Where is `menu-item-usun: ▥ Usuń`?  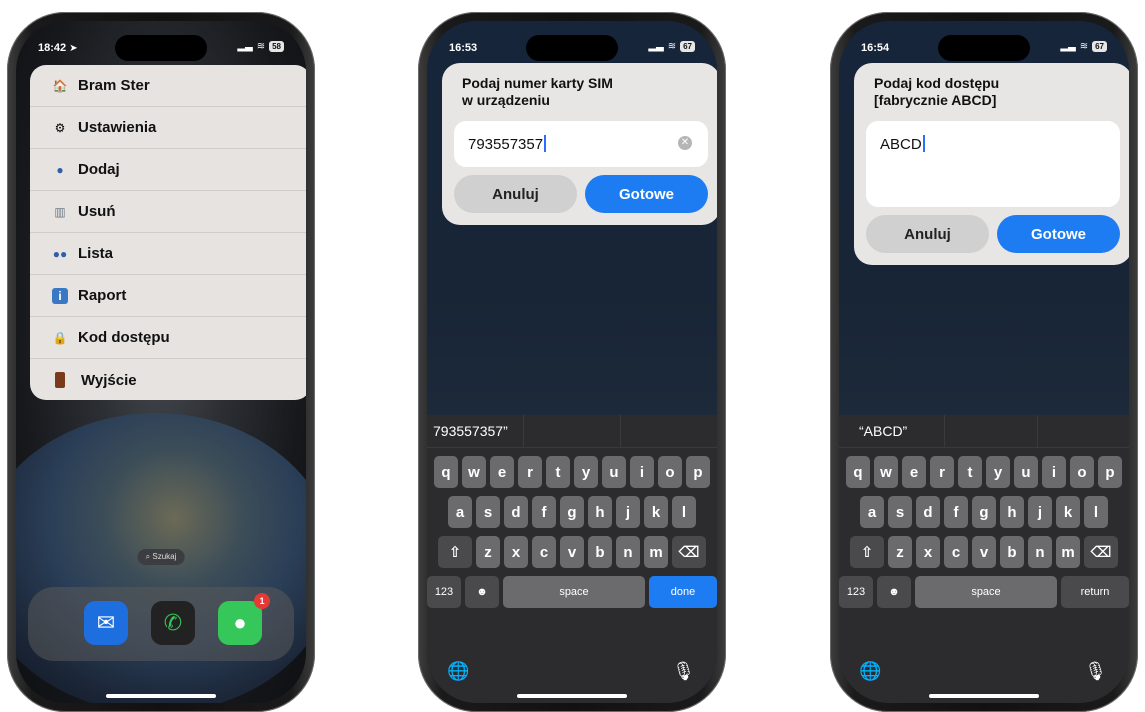 menu-item-usun: ▥ Usuń is located at coordinates (168, 212).